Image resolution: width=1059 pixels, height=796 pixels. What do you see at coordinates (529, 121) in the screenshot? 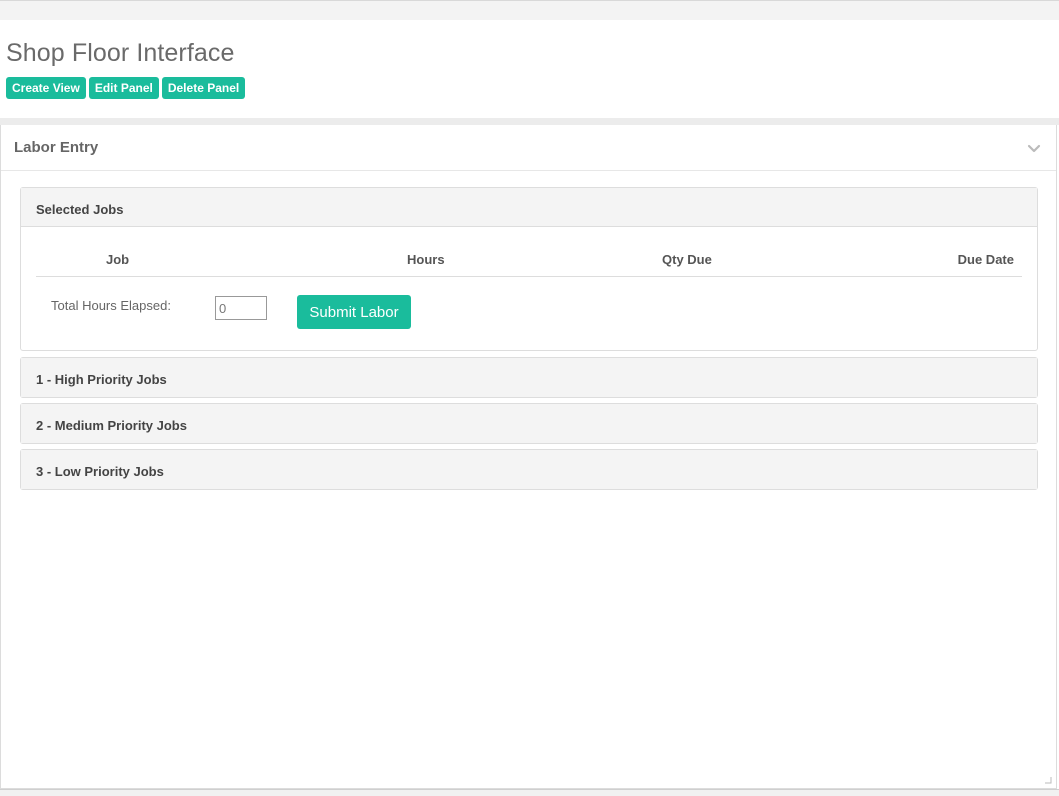
I see `separator-band` at bounding box center [529, 121].